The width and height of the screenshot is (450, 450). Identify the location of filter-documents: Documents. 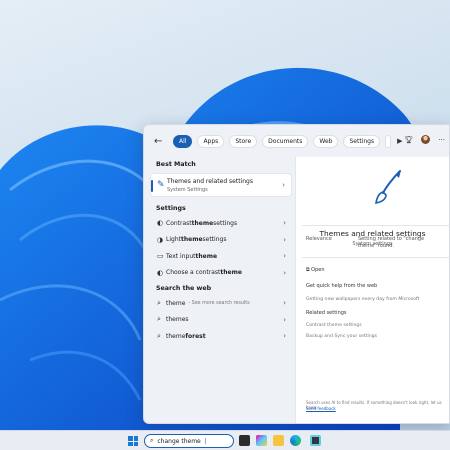
(285, 141).